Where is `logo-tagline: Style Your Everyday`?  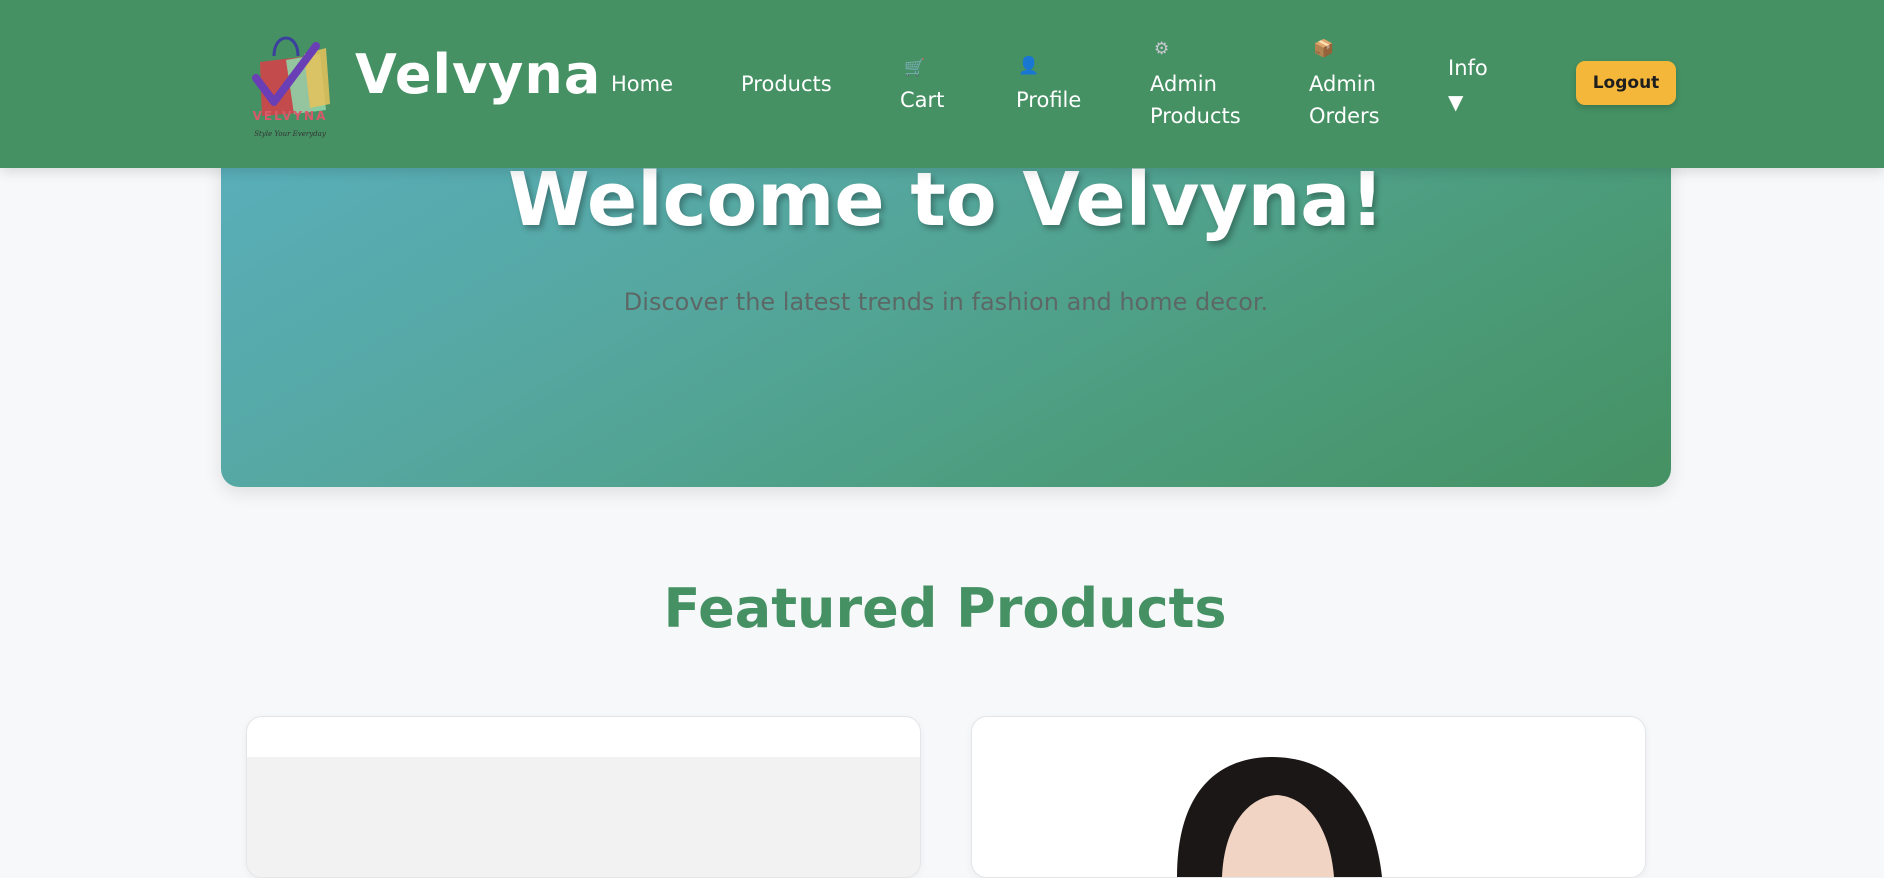
logo-tagline: Style Your Everyday is located at coordinates (290, 134).